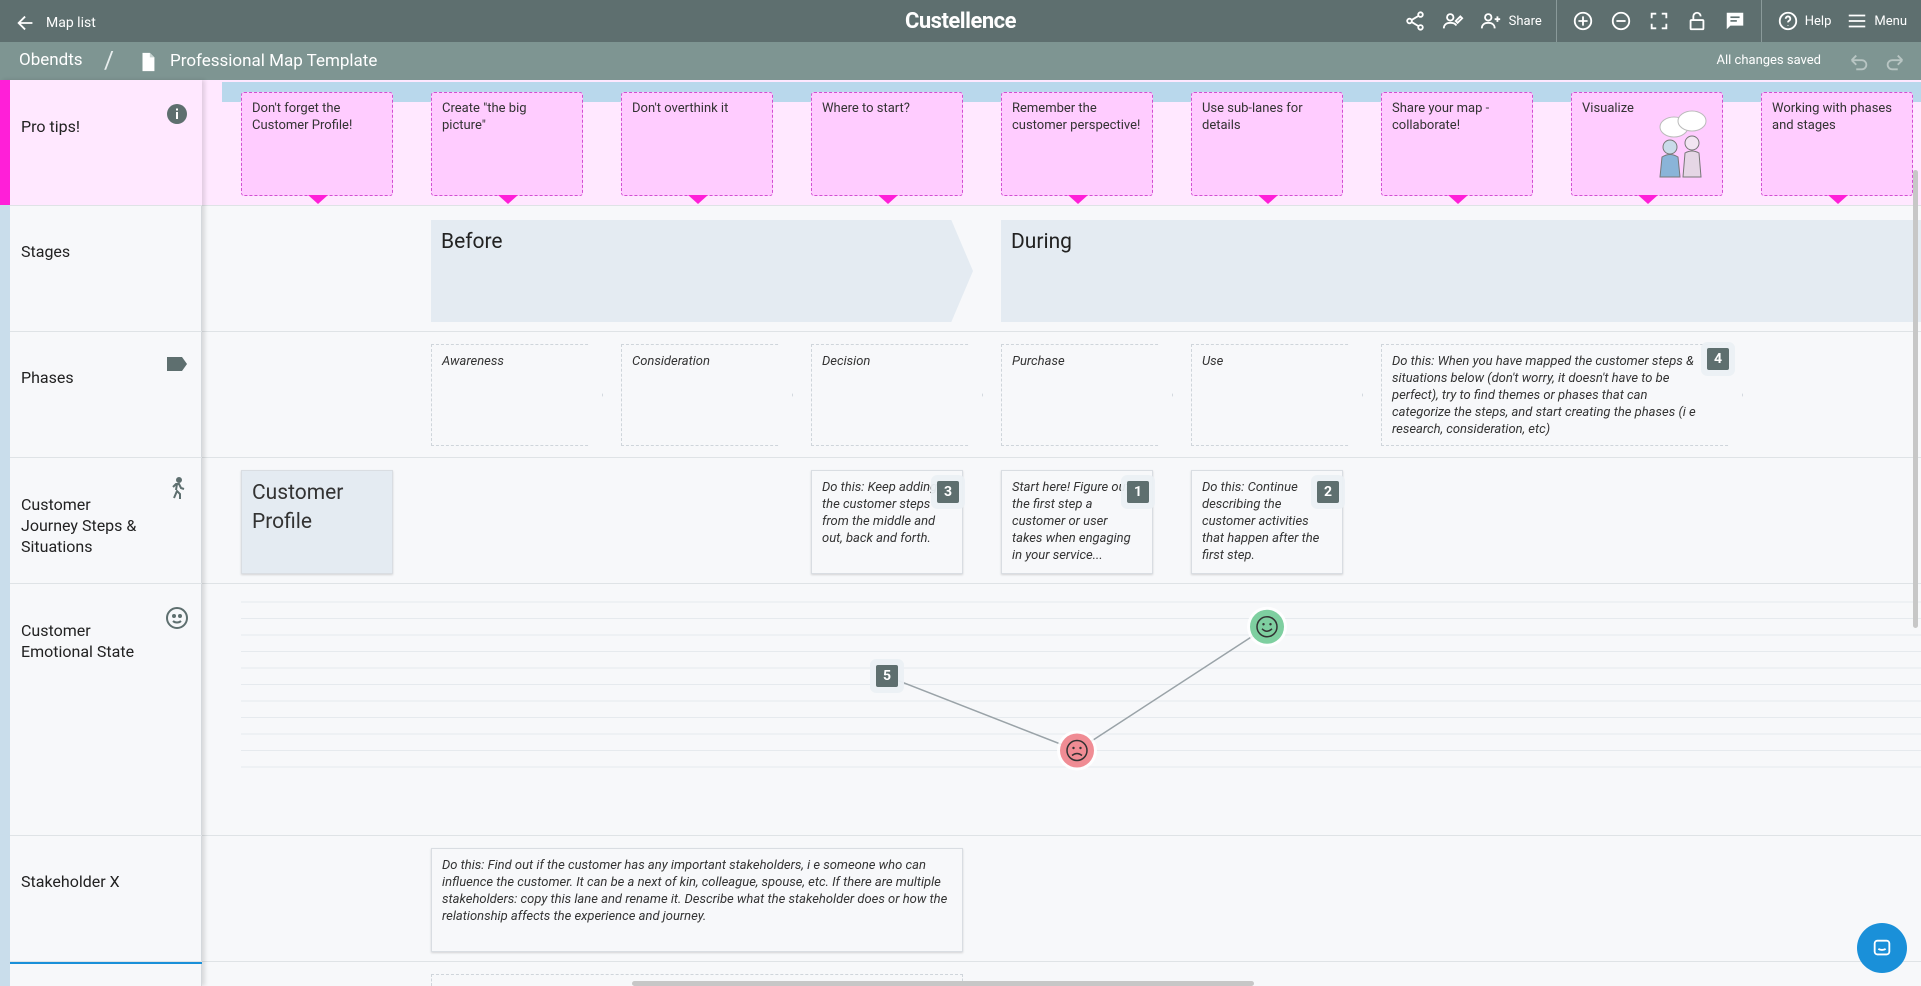  What do you see at coordinates (1683, 144) in the screenshot?
I see `people-illustration` at bounding box center [1683, 144].